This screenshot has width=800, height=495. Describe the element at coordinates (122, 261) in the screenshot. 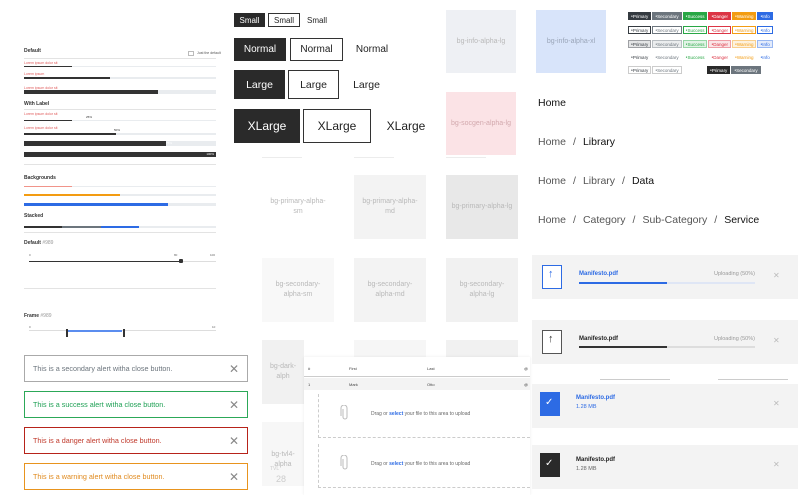

I see `slider-default` at that location.